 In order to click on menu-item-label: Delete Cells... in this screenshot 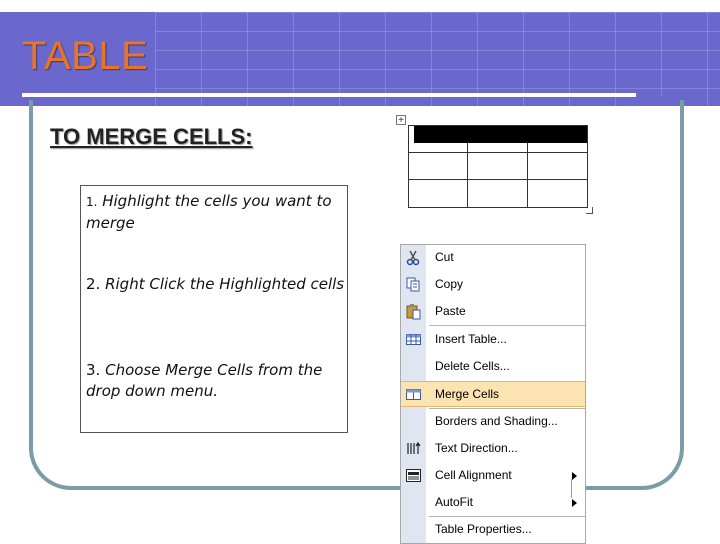, I will do `click(472, 366)`.